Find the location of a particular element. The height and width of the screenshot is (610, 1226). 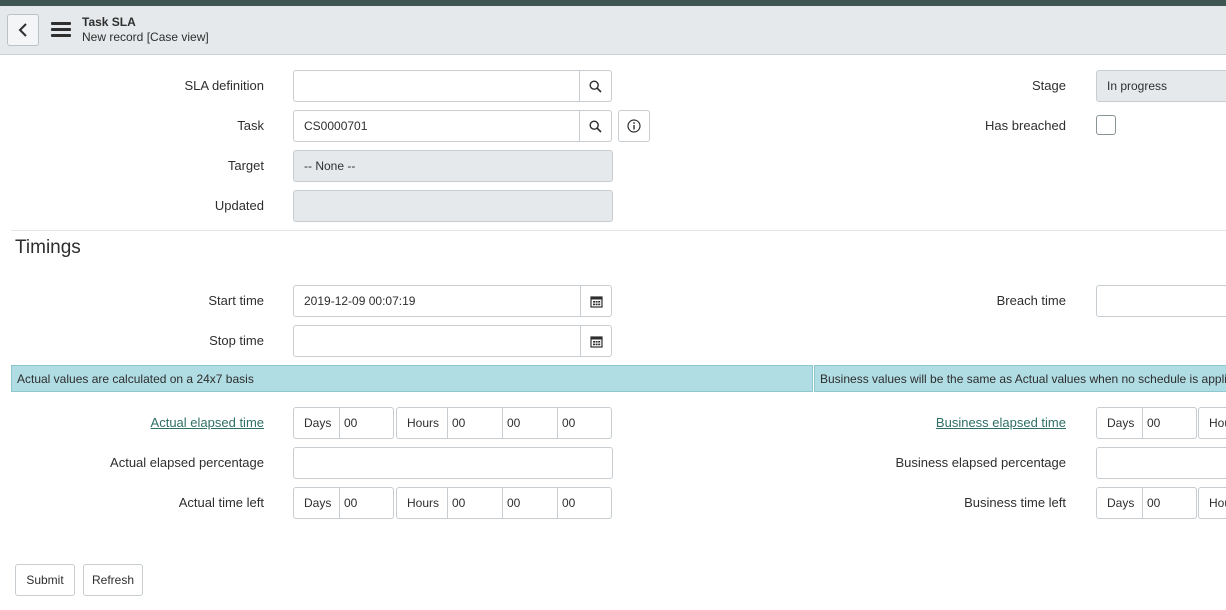

stop-time-picker-button is located at coordinates (596, 341).